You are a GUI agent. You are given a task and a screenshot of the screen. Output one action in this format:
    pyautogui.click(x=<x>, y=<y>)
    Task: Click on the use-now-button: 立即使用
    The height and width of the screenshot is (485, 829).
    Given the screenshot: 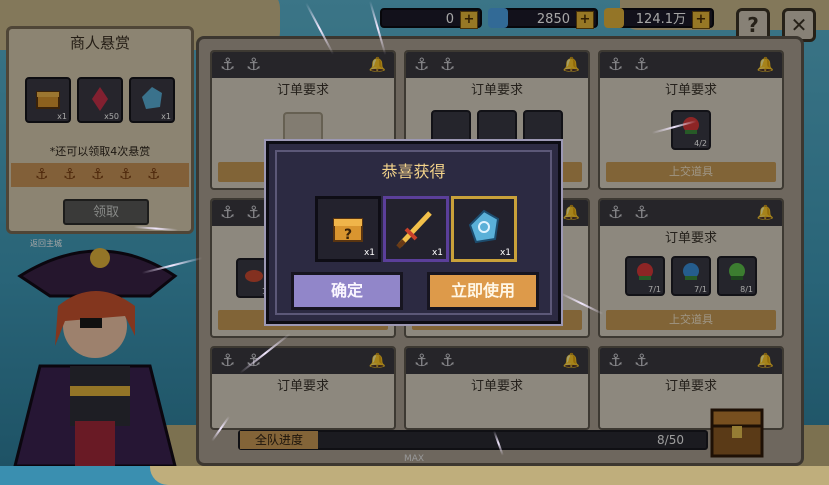 What is the action you would take?
    pyautogui.click(x=483, y=291)
    